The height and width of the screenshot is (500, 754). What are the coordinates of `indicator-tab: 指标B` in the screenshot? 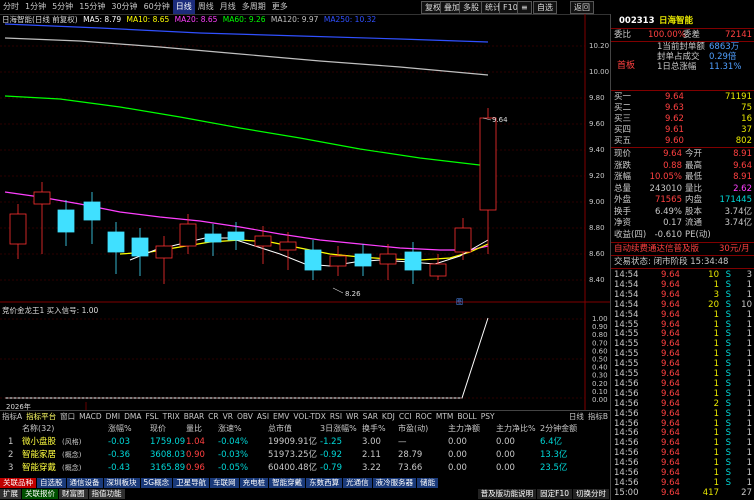 It's located at (598, 417).